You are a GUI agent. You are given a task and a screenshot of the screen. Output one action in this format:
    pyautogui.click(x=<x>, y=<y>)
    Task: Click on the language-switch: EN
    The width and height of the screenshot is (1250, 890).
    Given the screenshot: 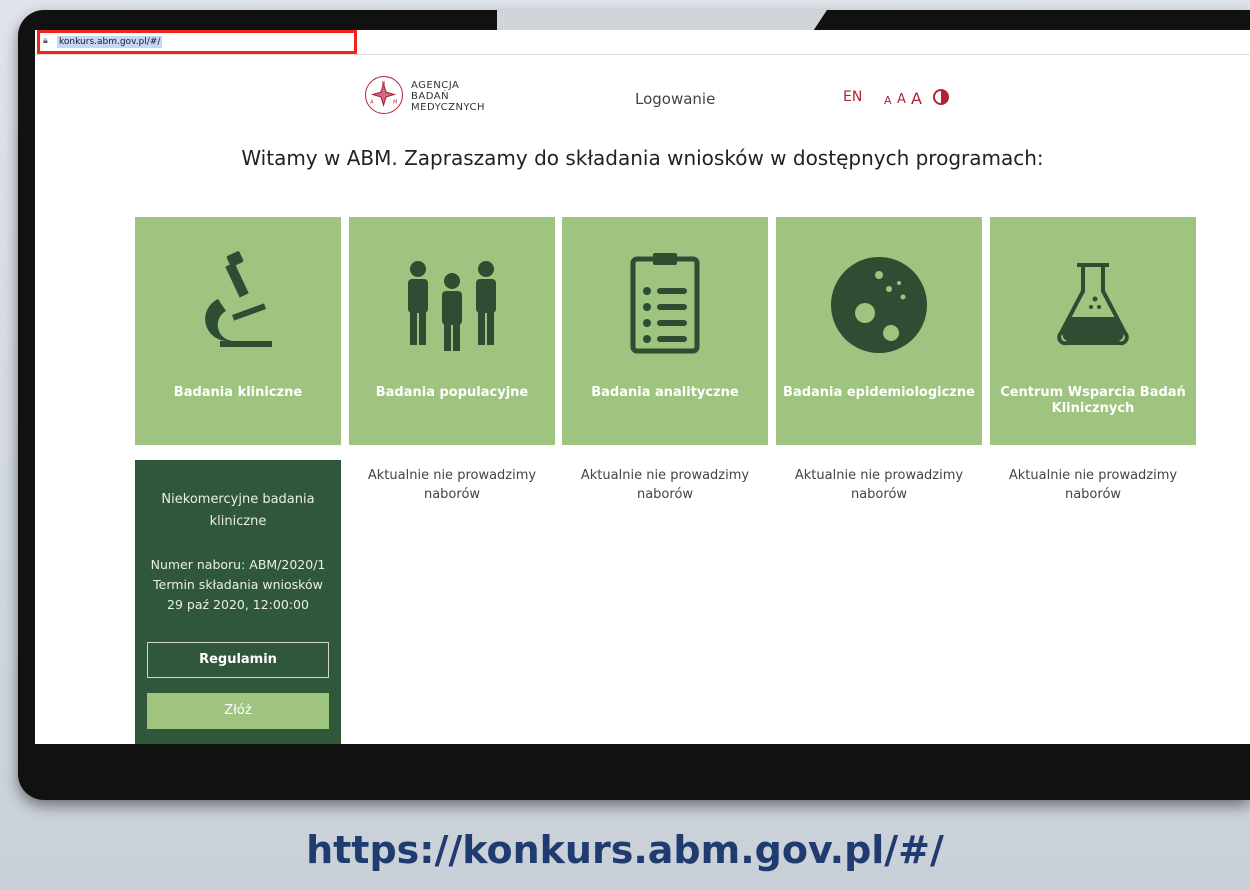 What is the action you would take?
    pyautogui.click(x=852, y=97)
    